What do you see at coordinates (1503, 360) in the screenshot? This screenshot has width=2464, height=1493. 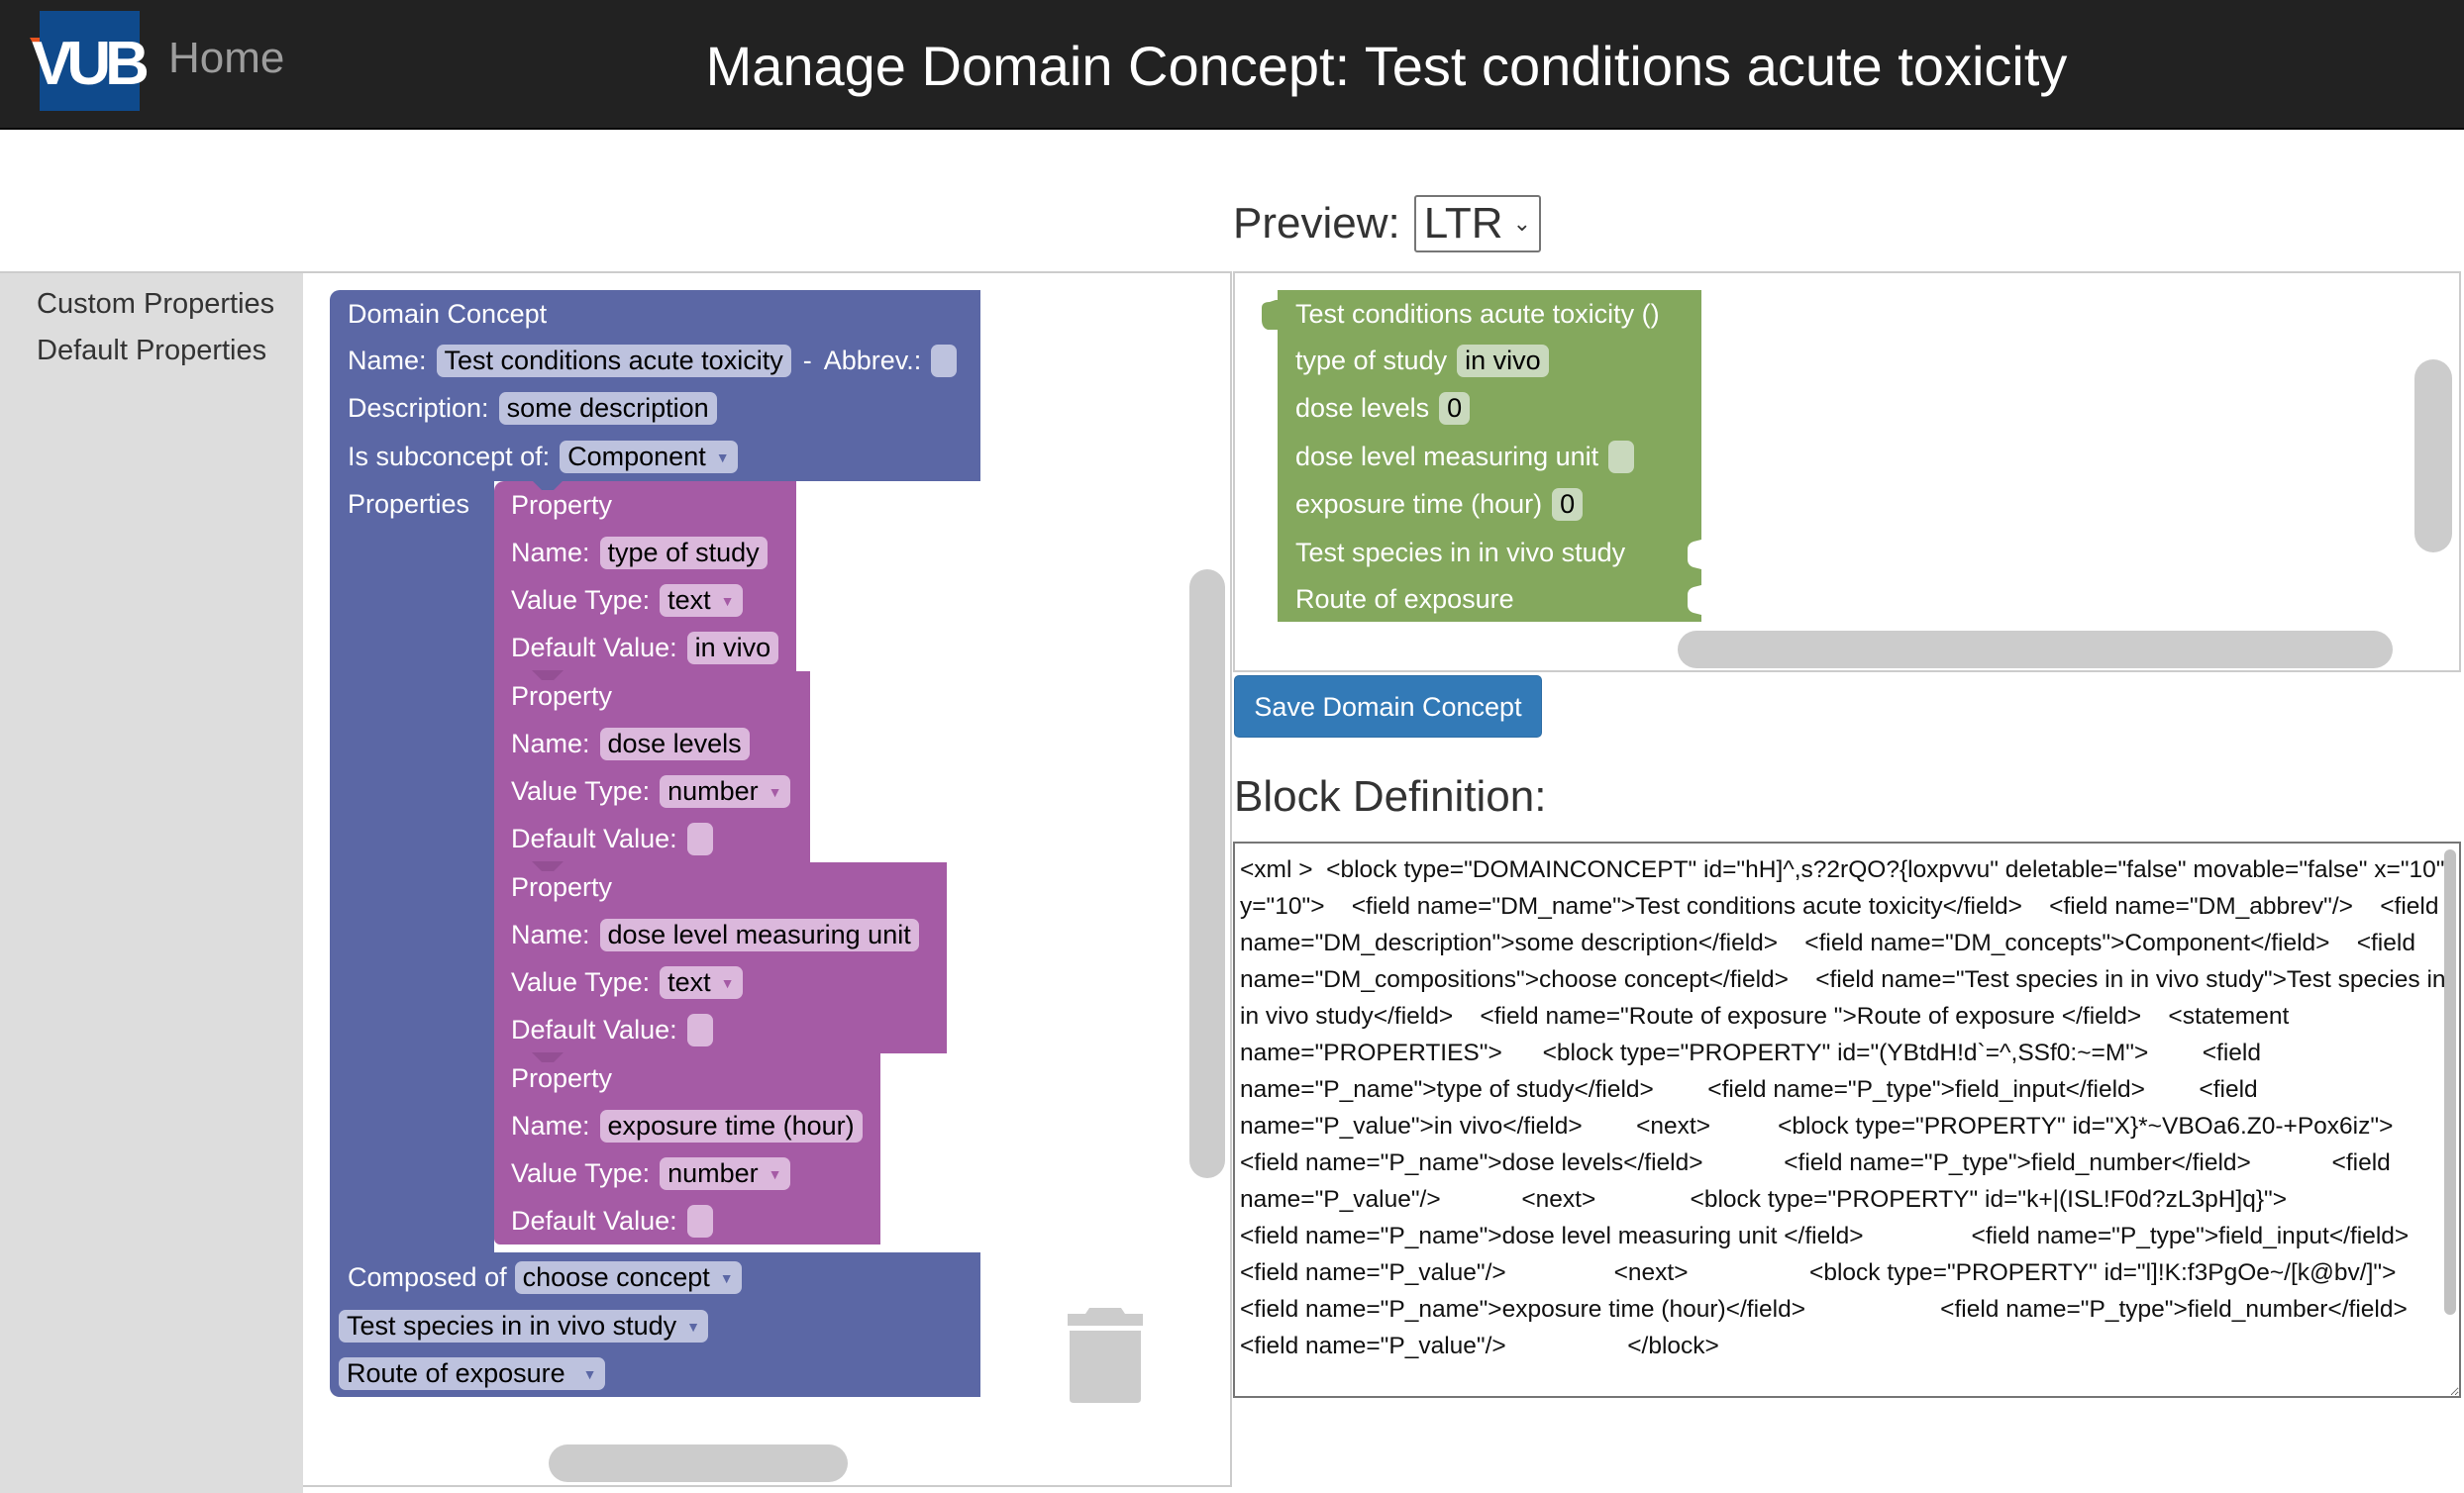 I see `preview-row-field: in vivo` at bounding box center [1503, 360].